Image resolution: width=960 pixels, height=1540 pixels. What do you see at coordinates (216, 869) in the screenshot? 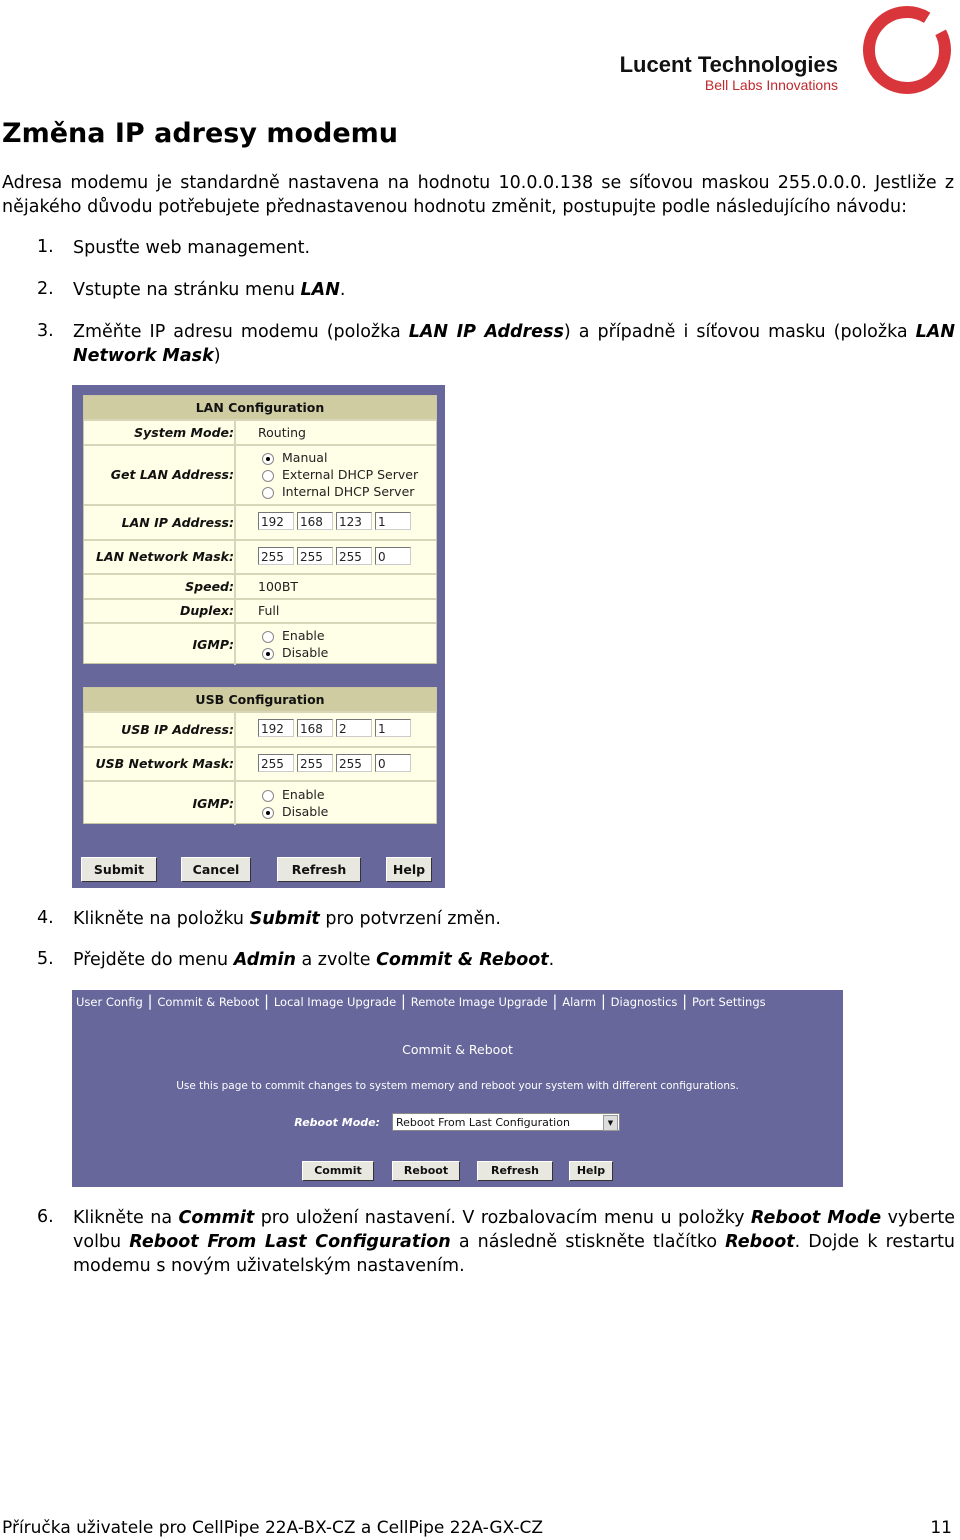
I see `cancel-button: Cancel` at bounding box center [216, 869].